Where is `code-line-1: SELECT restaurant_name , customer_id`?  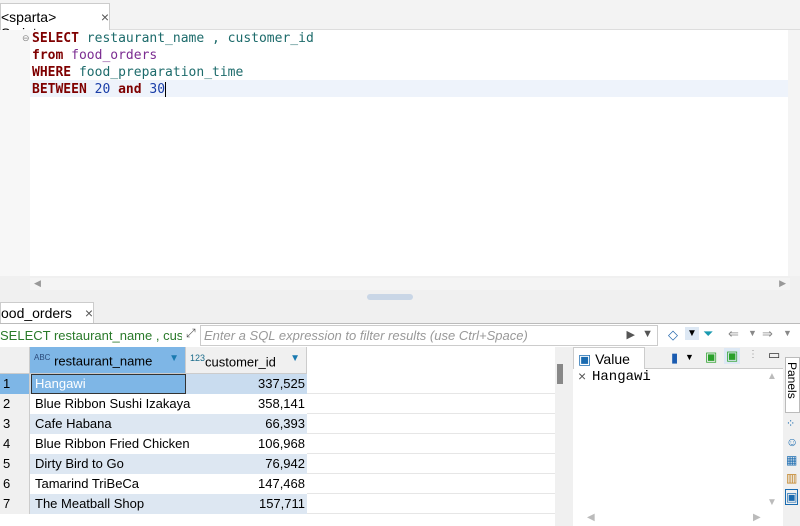
code-line-1: SELECT restaurant_name , customer_id is located at coordinates (173, 38).